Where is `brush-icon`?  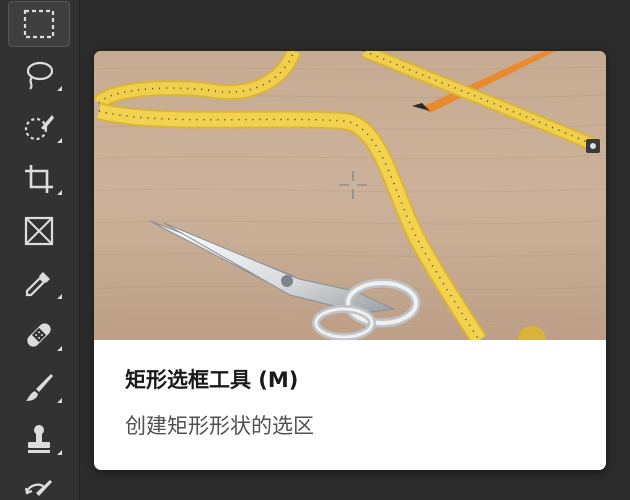
brush-icon is located at coordinates (39, 387).